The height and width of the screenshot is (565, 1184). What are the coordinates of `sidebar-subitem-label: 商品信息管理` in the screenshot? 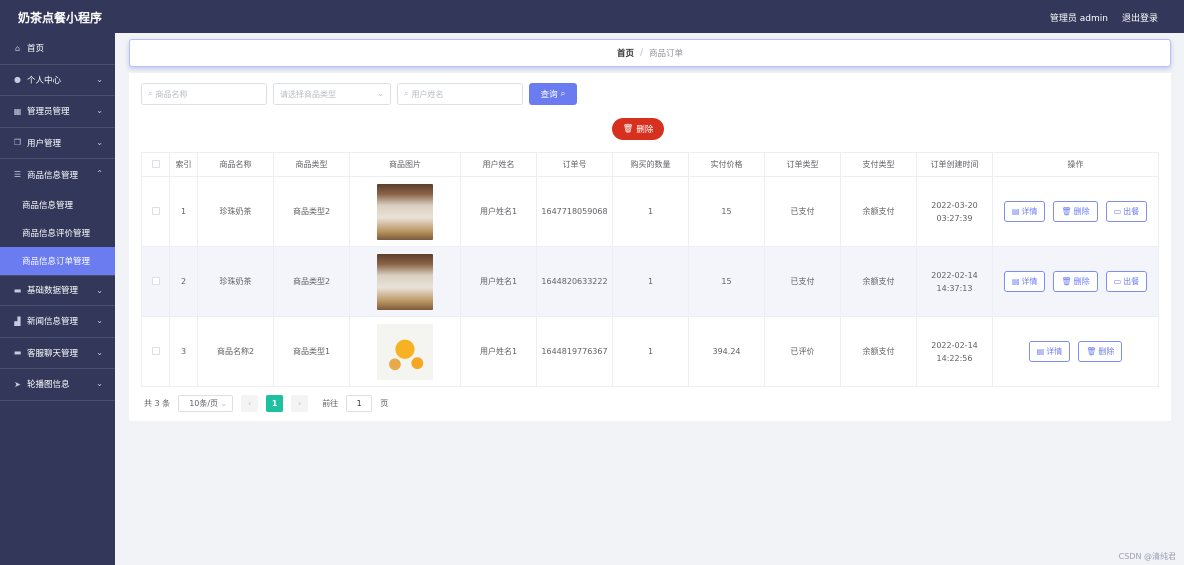 It's located at (48, 205).